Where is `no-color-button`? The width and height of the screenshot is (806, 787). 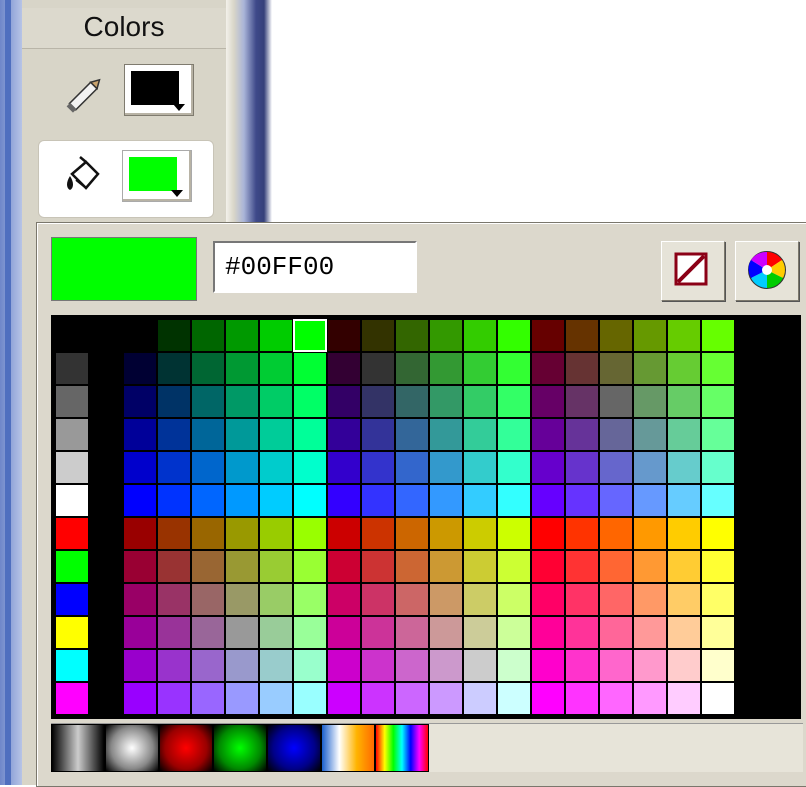
no-color-button is located at coordinates (693, 271).